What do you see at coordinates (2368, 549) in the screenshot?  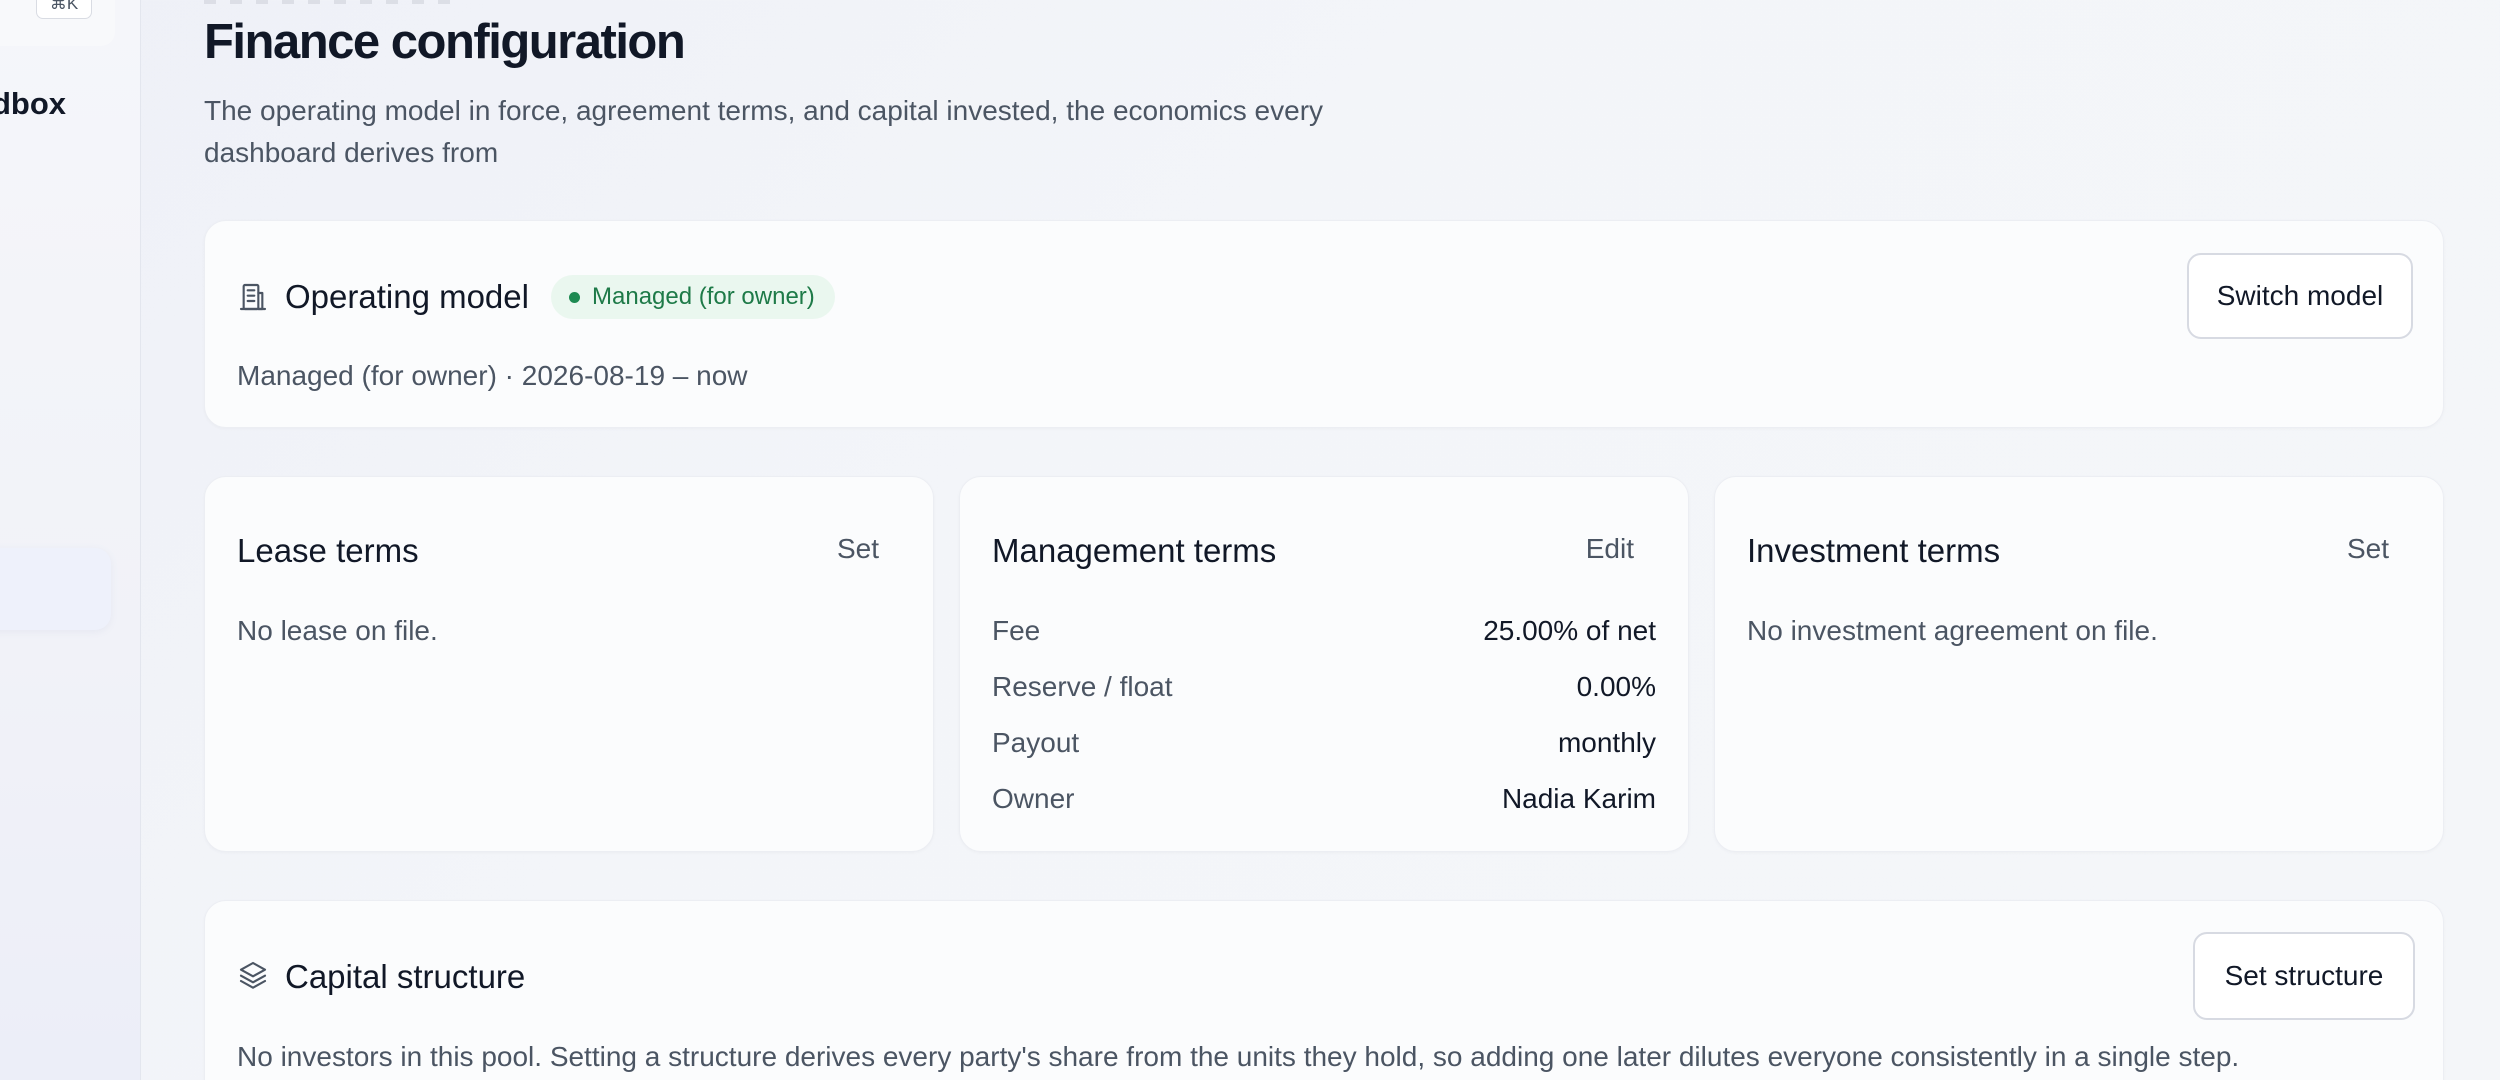 I see `set-investment-terms-button: Set` at bounding box center [2368, 549].